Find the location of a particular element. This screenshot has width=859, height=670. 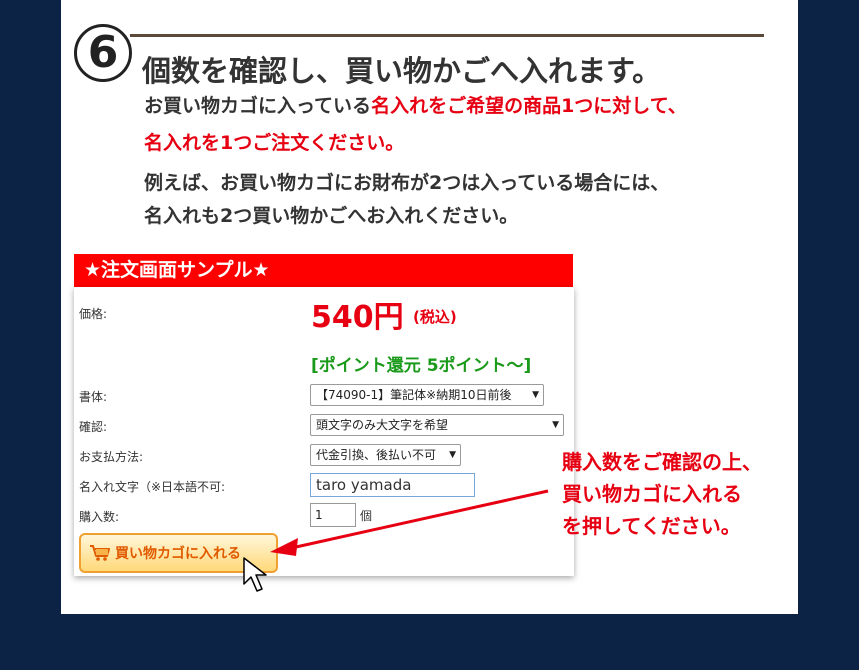

pointer-arrow-head is located at coordinates (284, 547).